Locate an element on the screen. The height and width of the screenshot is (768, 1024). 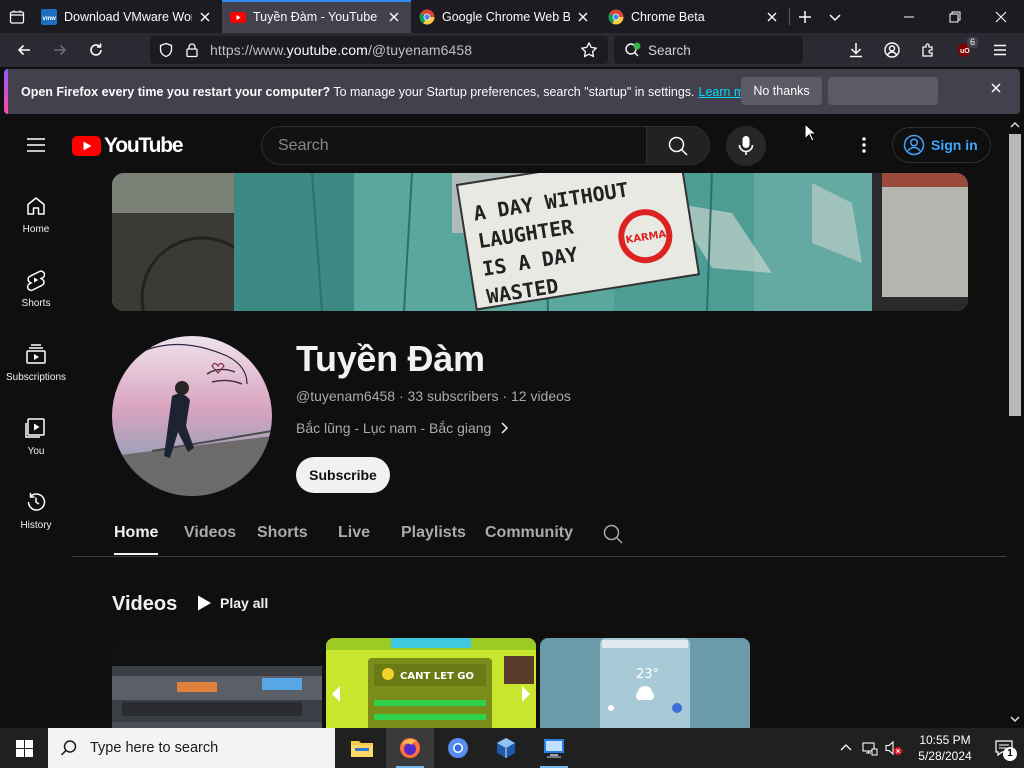
taskbar-file-explorer is located at coordinates (362, 748).